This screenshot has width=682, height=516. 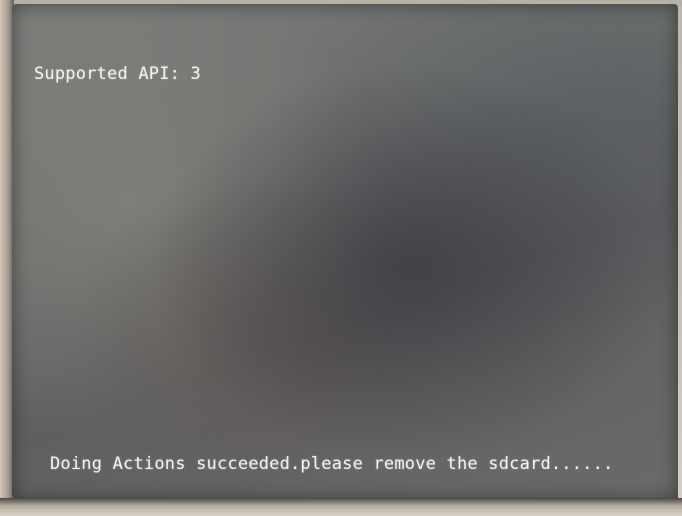 What do you see at coordinates (341, 507) in the screenshot?
I see `monitor-bezel-bottom` at bounding box center [341, 507].